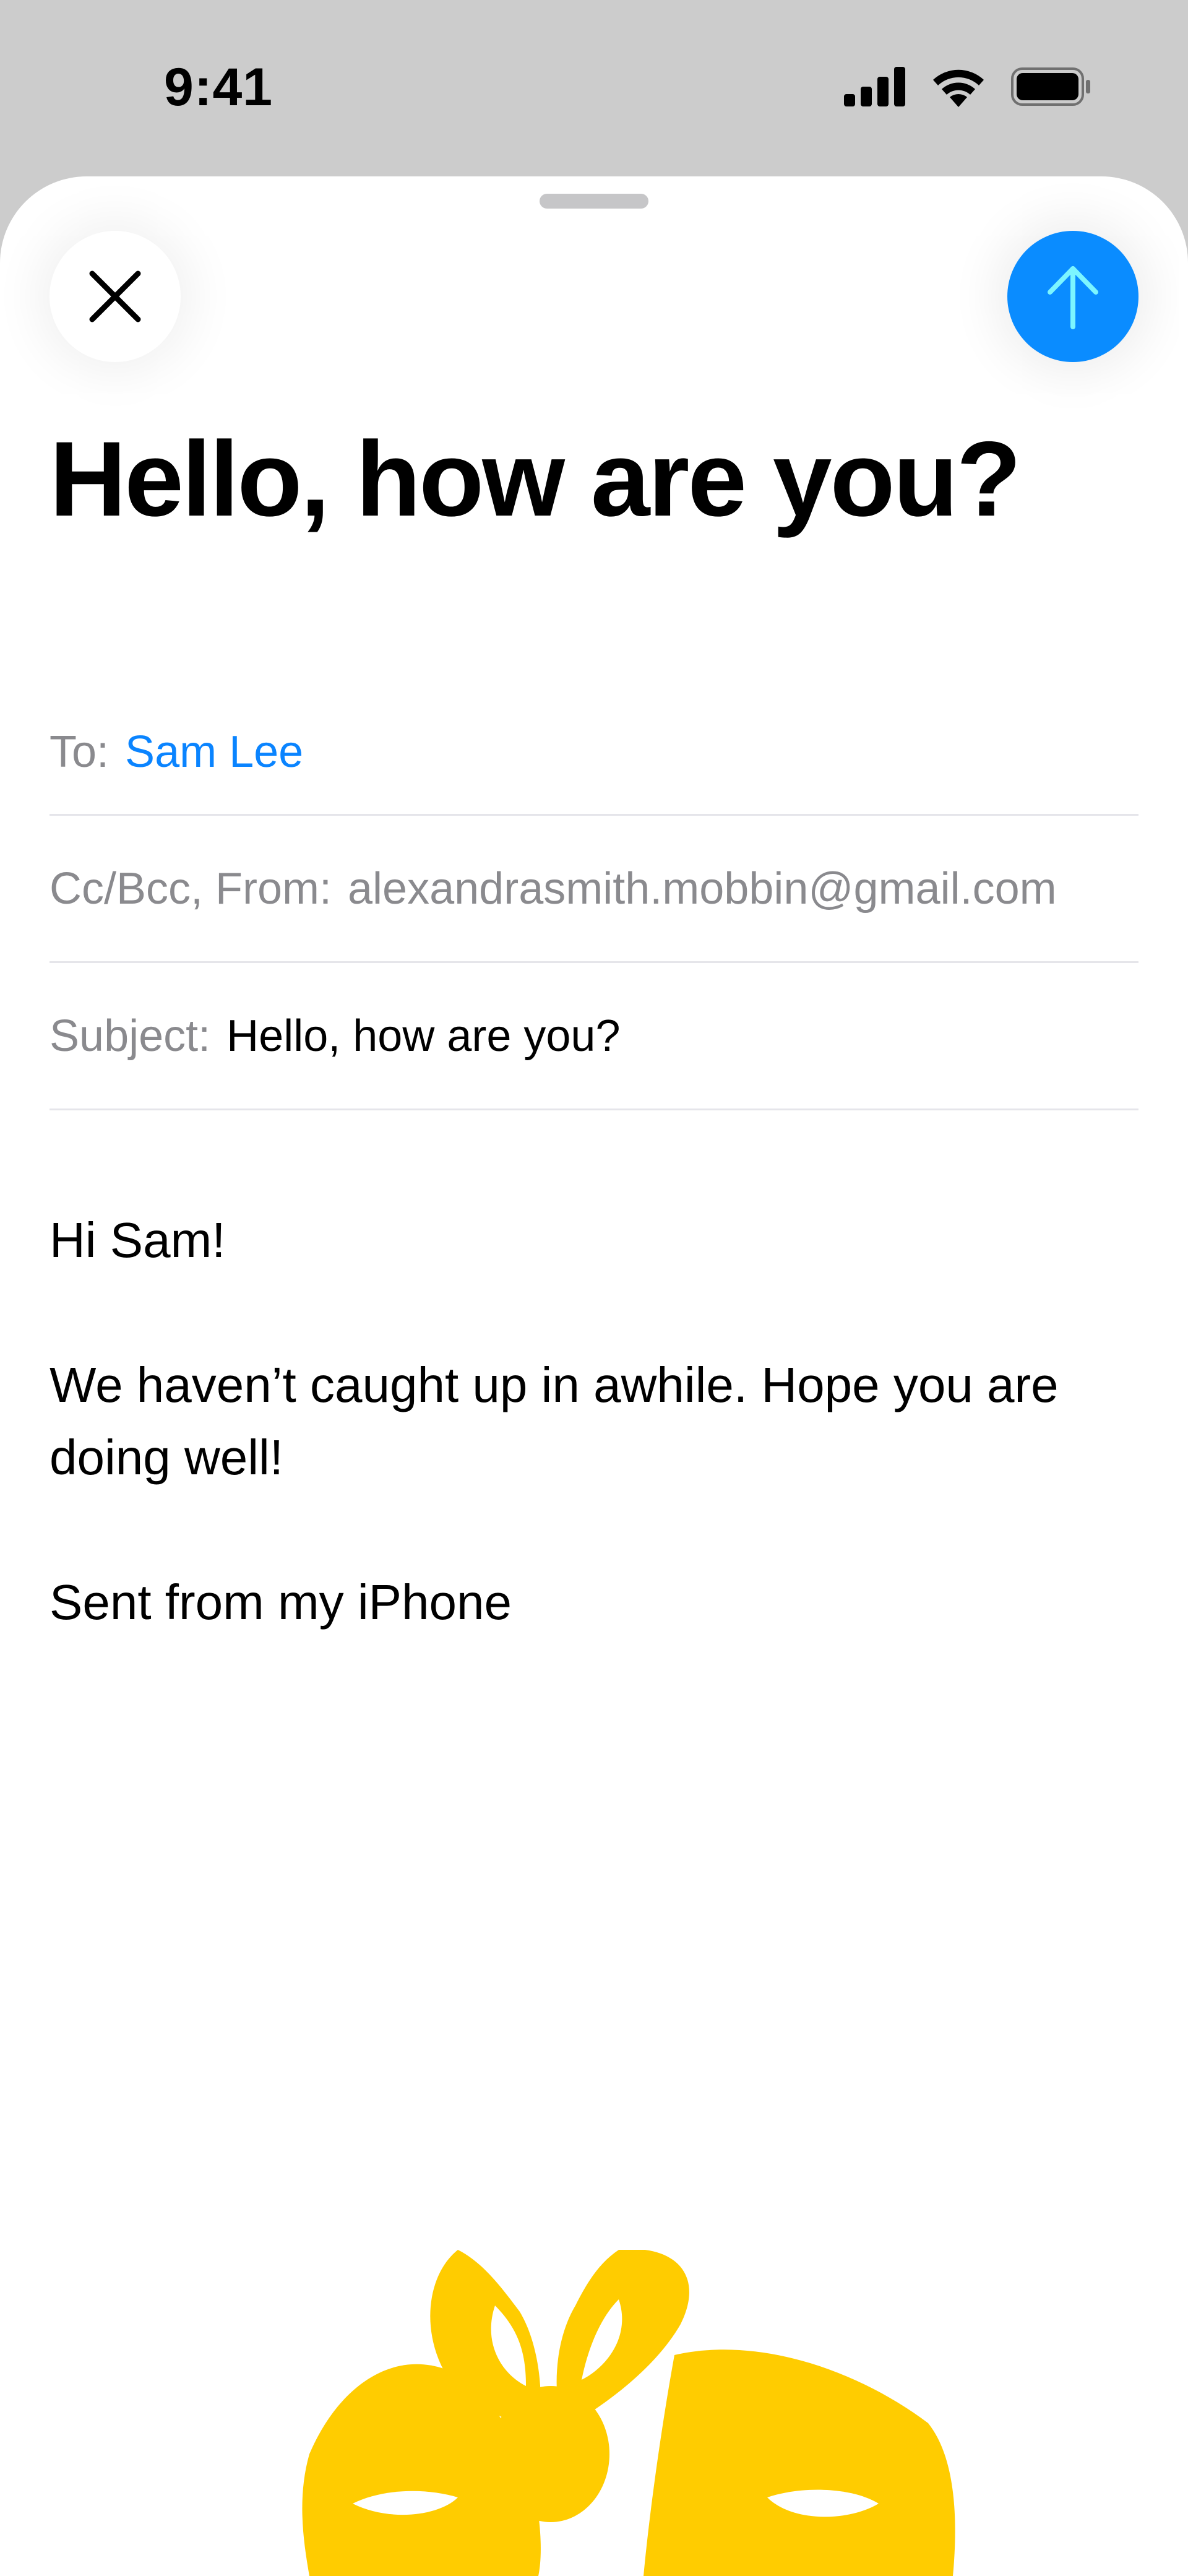 This screenshot has height=2576, width=1188. I want to click on subject-field: Subject: Hello, how are you?, so click(594, 1036).